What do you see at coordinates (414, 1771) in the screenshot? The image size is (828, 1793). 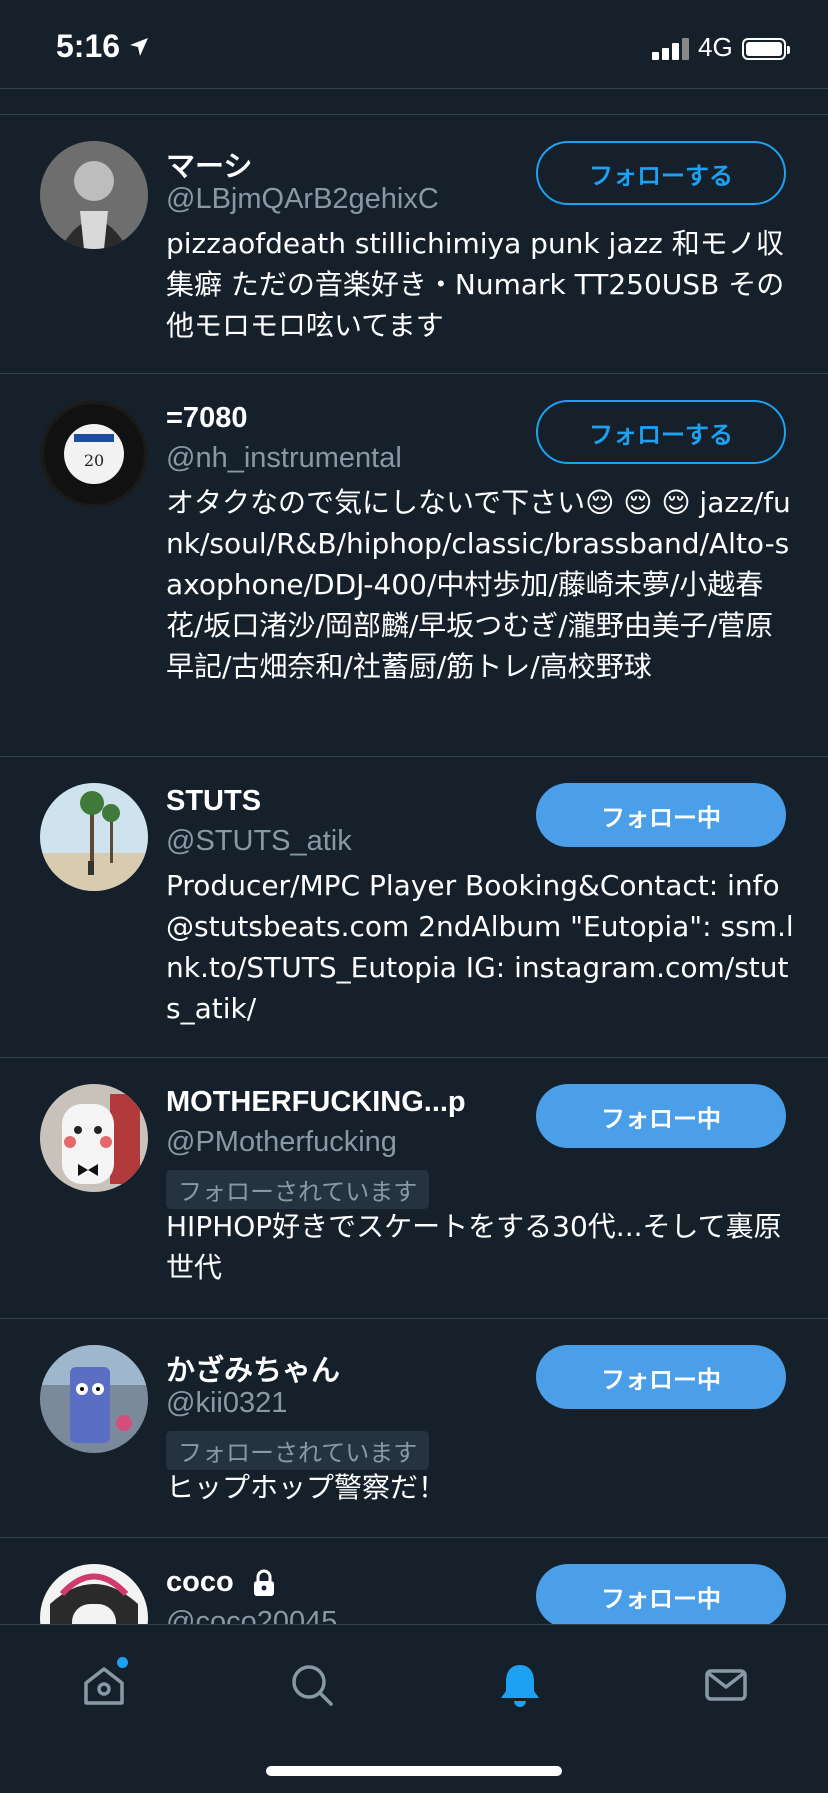 I see `home-indicator` at bounding box center [414, 1771].